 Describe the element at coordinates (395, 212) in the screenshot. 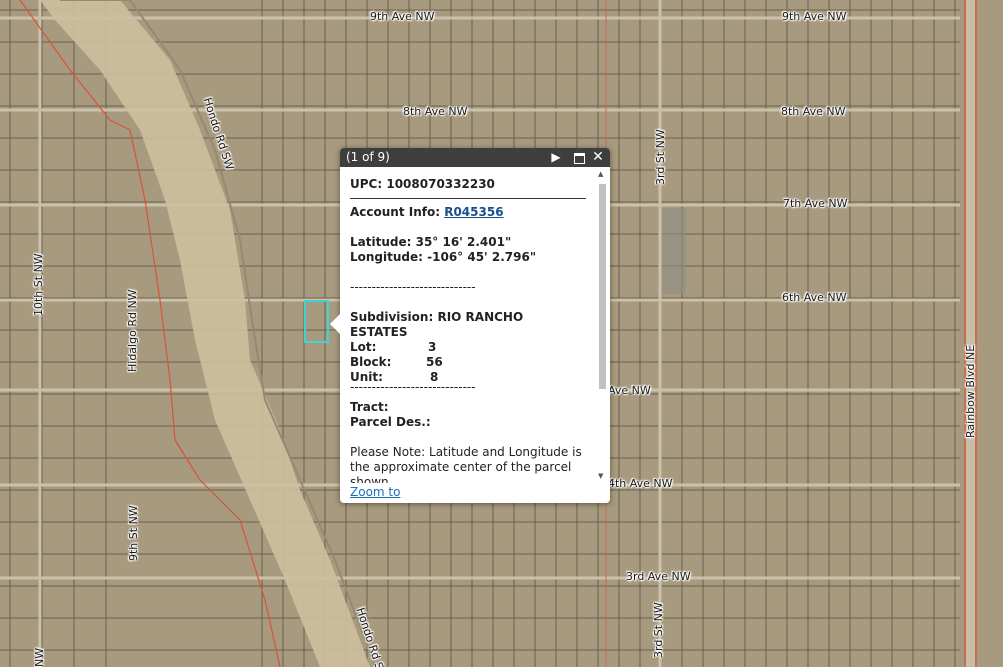

I see `account-label: Account Info:` at that location.